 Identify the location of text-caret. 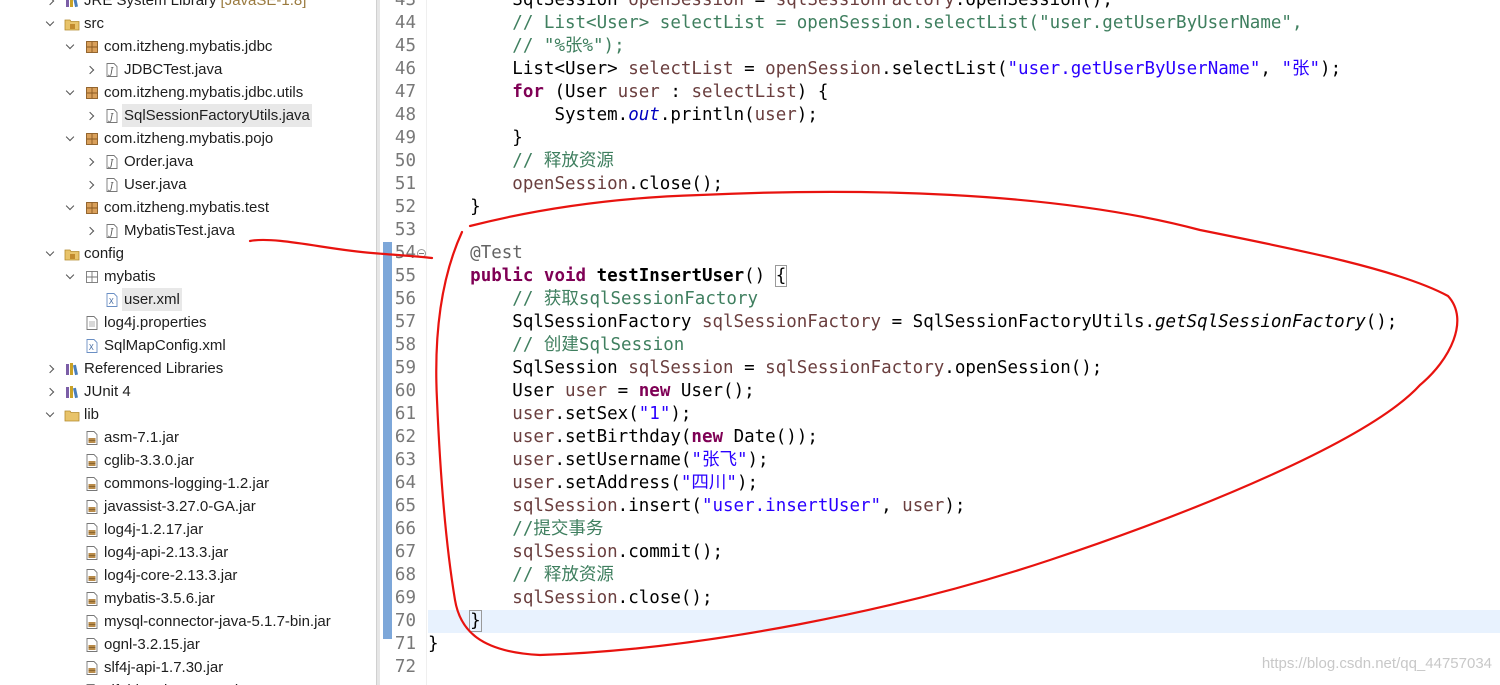
(481, 619).